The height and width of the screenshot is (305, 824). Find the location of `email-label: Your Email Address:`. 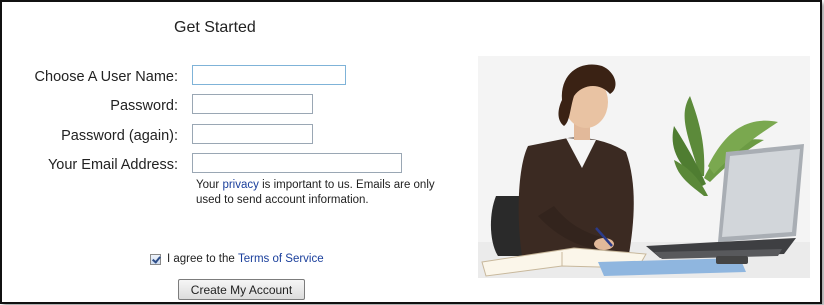

email-label: Your Email Address: is located at coordinates (112, 165).